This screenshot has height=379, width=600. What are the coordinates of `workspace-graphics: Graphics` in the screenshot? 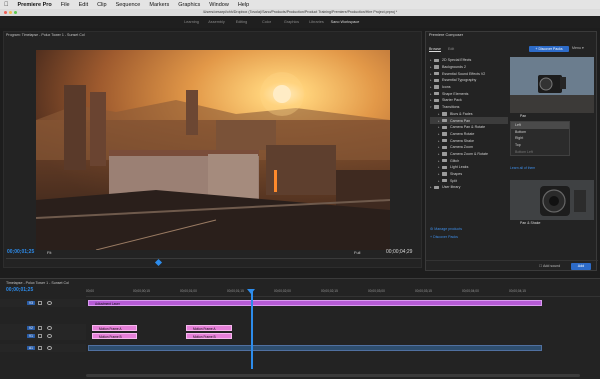 It's located at (291, 22).